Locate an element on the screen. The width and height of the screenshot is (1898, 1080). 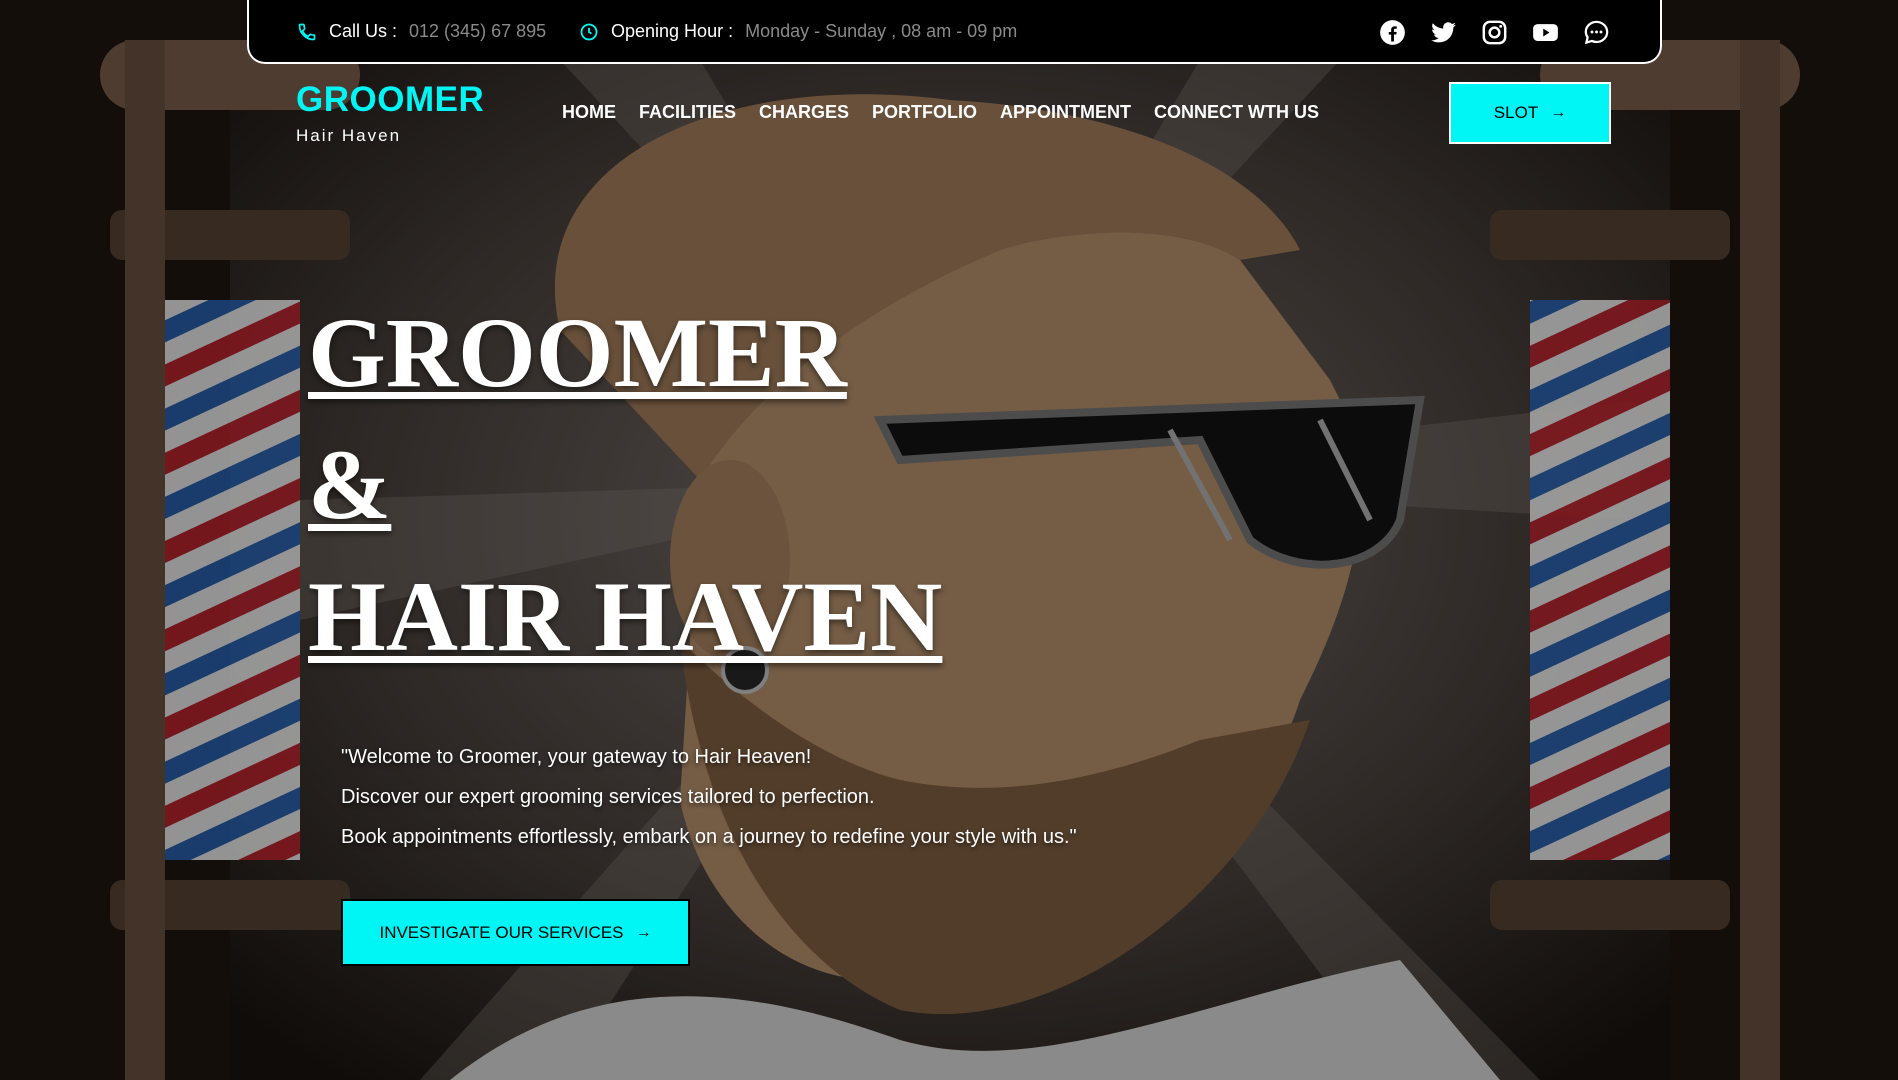
investigate-services-button: INVESTIGATE OUR SERVICES → is located at coordinates (515, 932).